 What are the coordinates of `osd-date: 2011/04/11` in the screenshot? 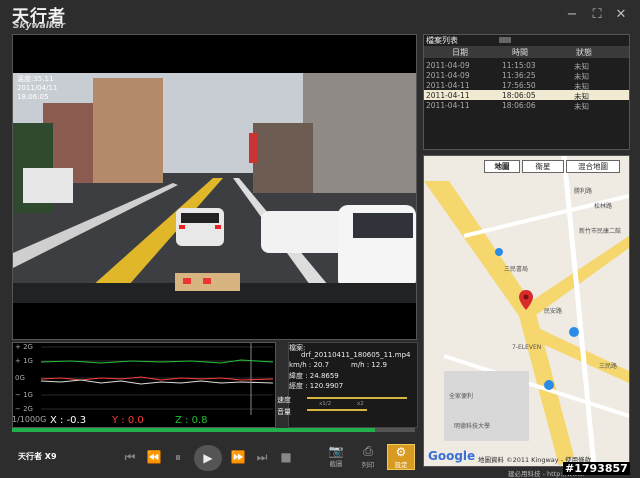 It's located at (37, 88).